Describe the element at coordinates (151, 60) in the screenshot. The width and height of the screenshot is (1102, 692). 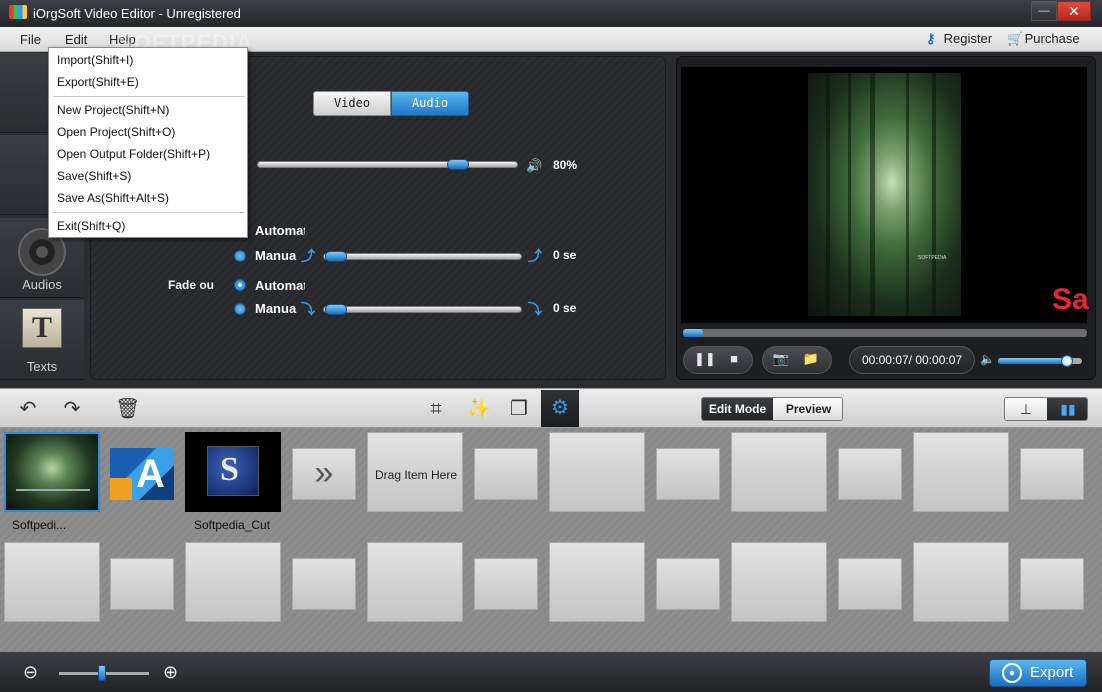
I see `menu-item-import: Import(Shift+I)` at that location.